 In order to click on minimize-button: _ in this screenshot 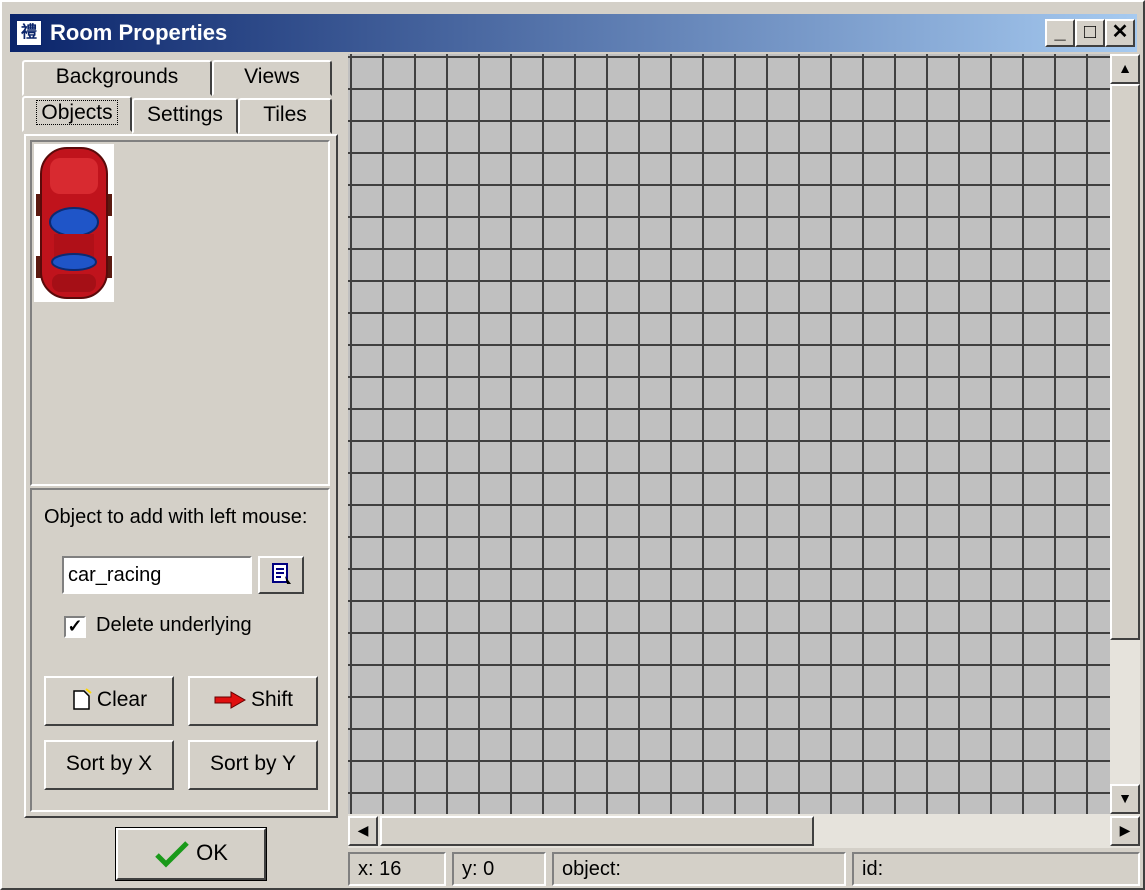, I will do `click(1060, 33)`.